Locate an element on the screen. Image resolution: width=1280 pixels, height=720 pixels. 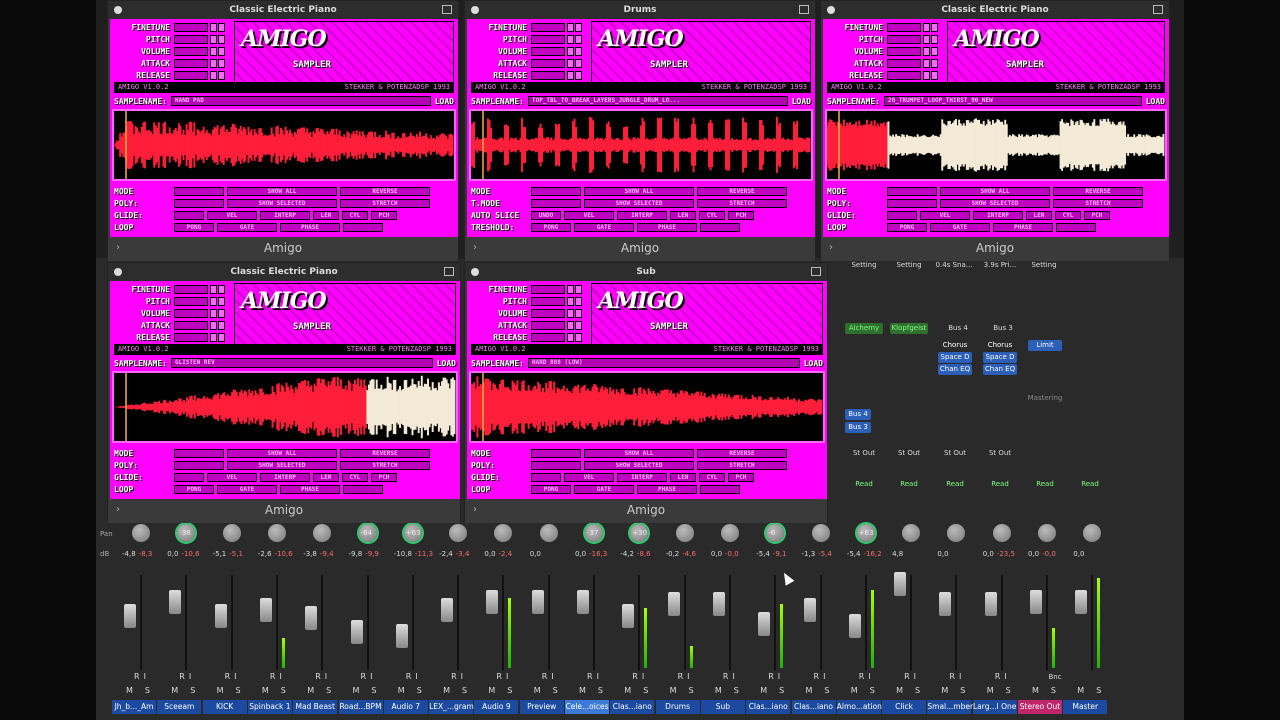
output-st-out: St Out is located at coordinates (864, 453).